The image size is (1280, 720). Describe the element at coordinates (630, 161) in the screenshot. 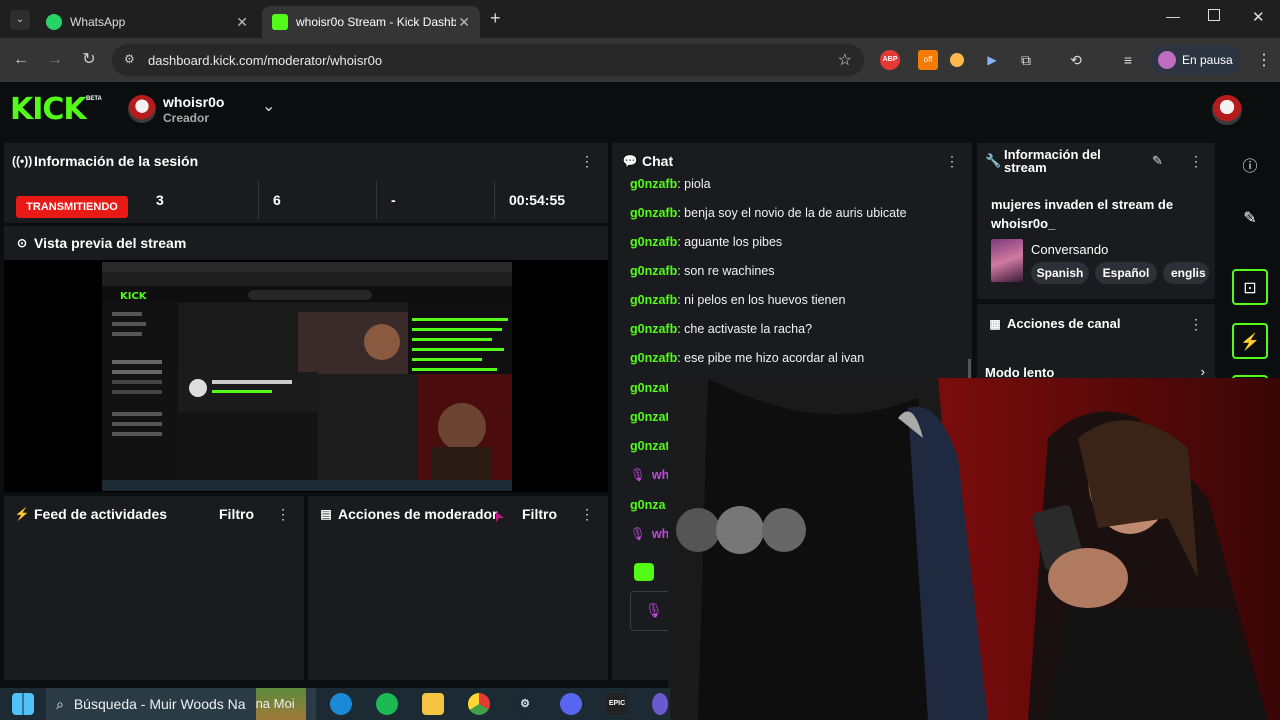

I see `chat-bubble-icon: 💬` at that location.